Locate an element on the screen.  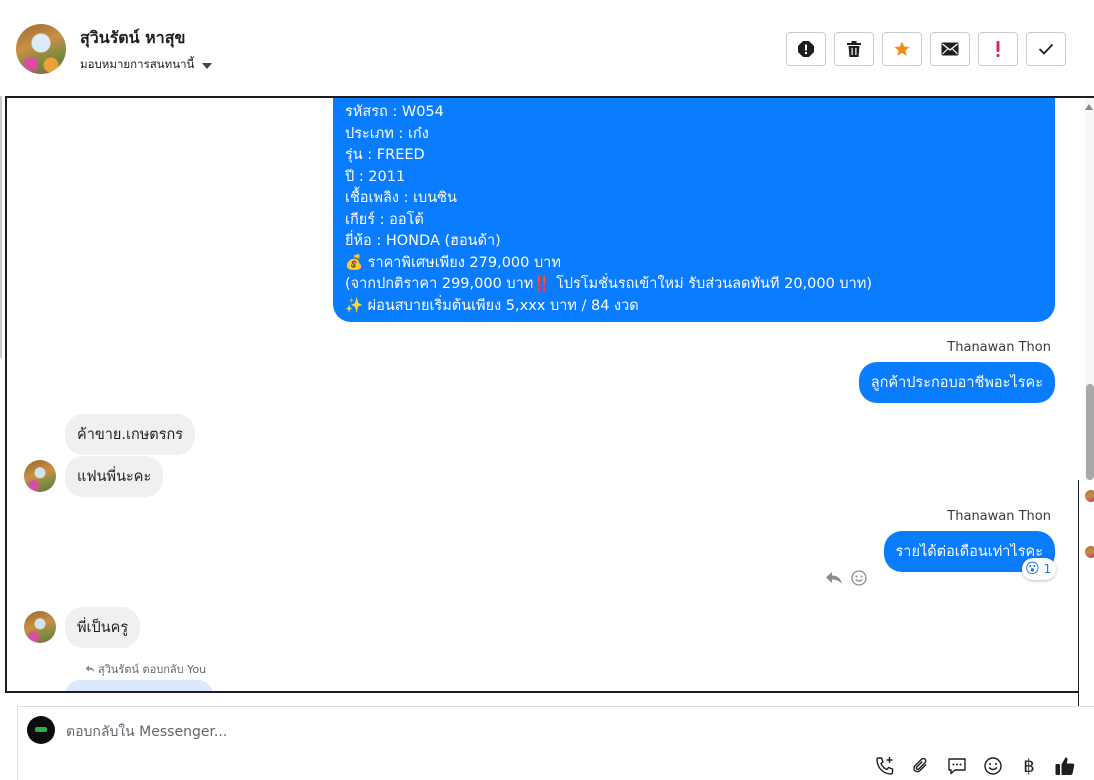
report-button is located at coordinates (806, 49).